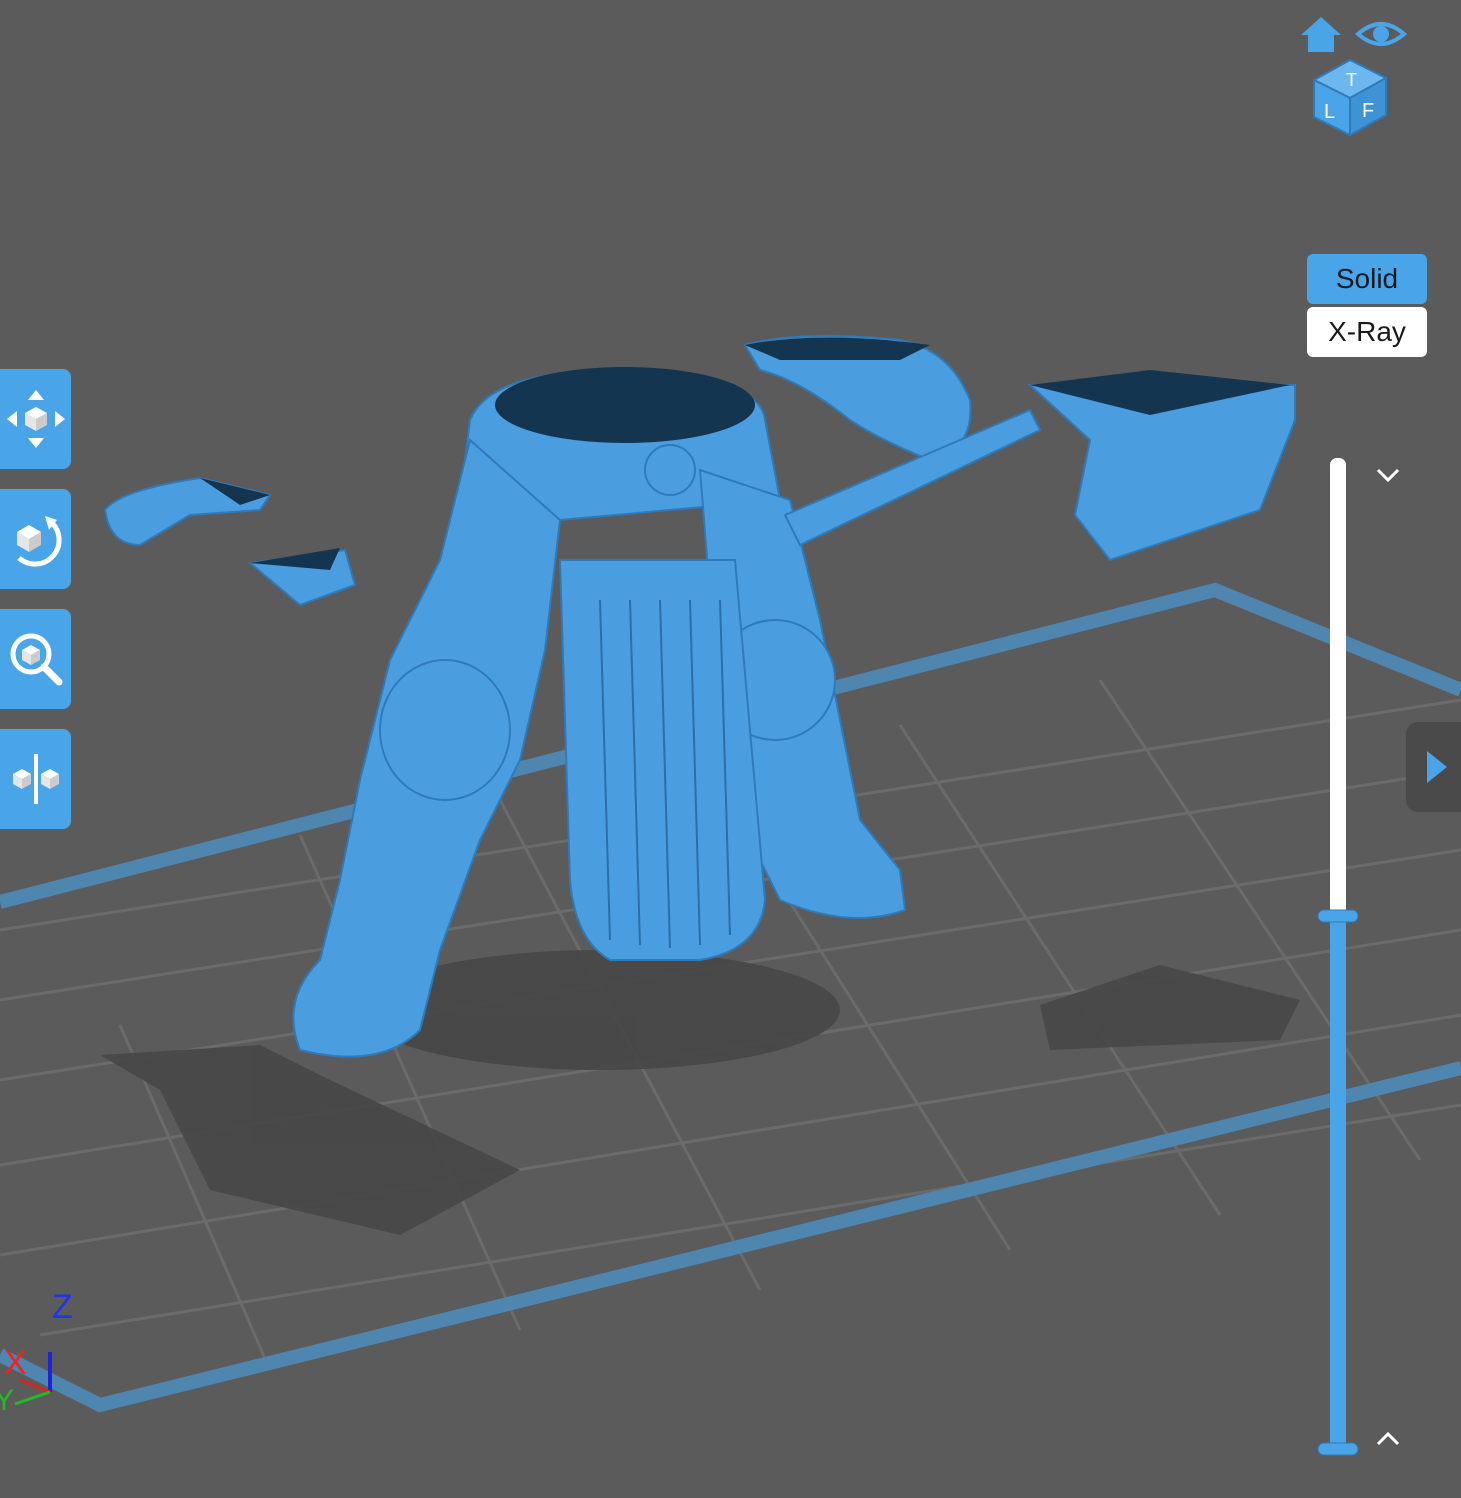  Describe the element at coordinates (230, 541) in the screenshot. I see `model-fragment-arm` at that location.